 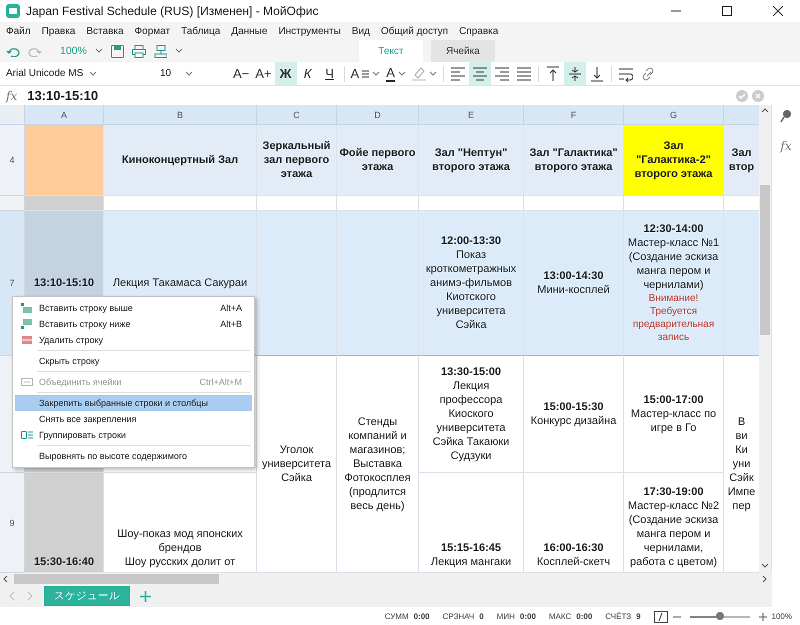 What do you see at coordinates (80, 382) in the screenshot?
I see `menu-label: Объединить ячейки` at bounding box center [80, 382].